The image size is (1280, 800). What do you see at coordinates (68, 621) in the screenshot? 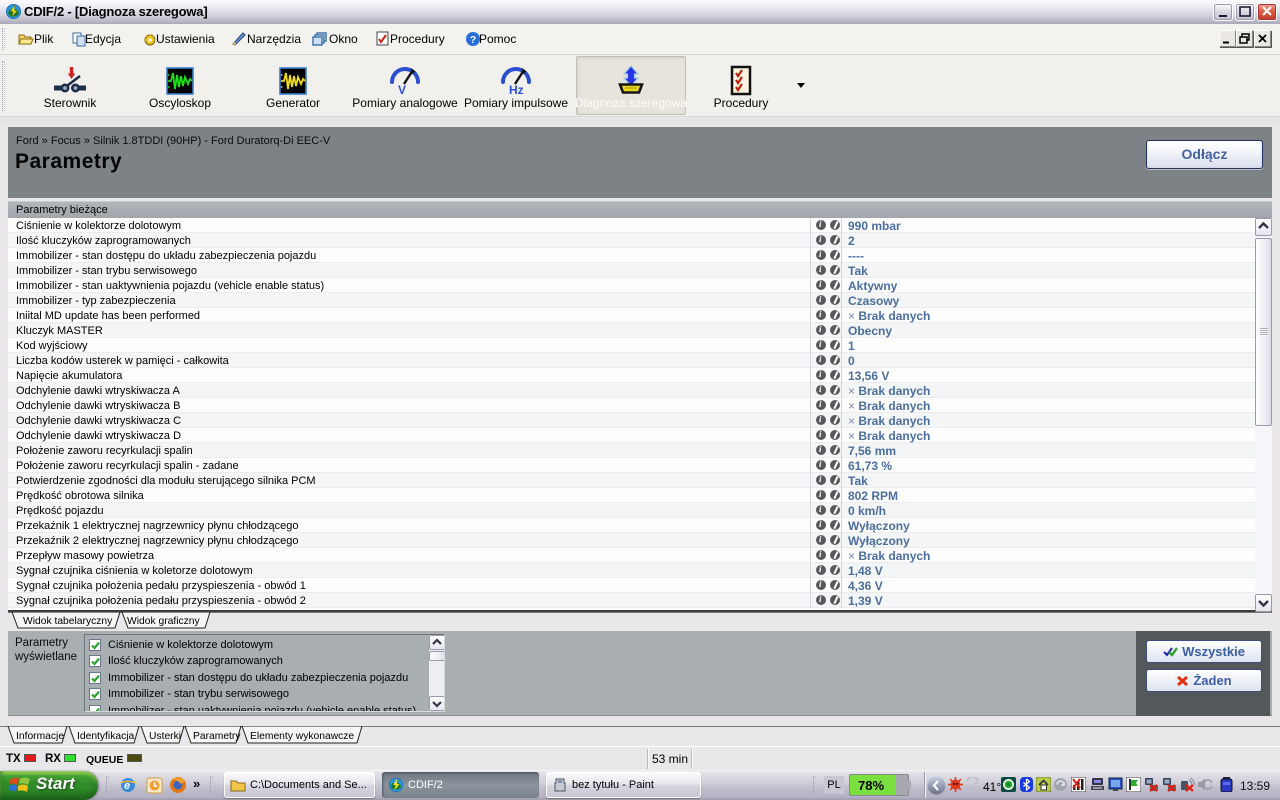
I see `svg-text: Widok tabelaryczny` at bounding box center [68, 621].